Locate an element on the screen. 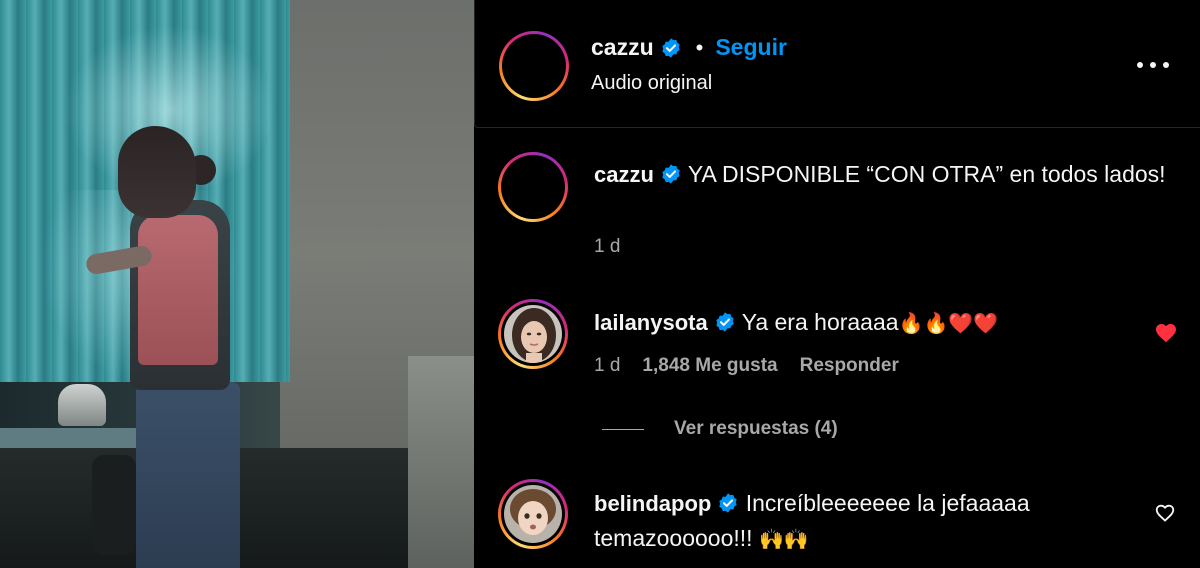 The height and width of the screenshot is (568, 1200). video-bag is located at coordinates (114, 505).